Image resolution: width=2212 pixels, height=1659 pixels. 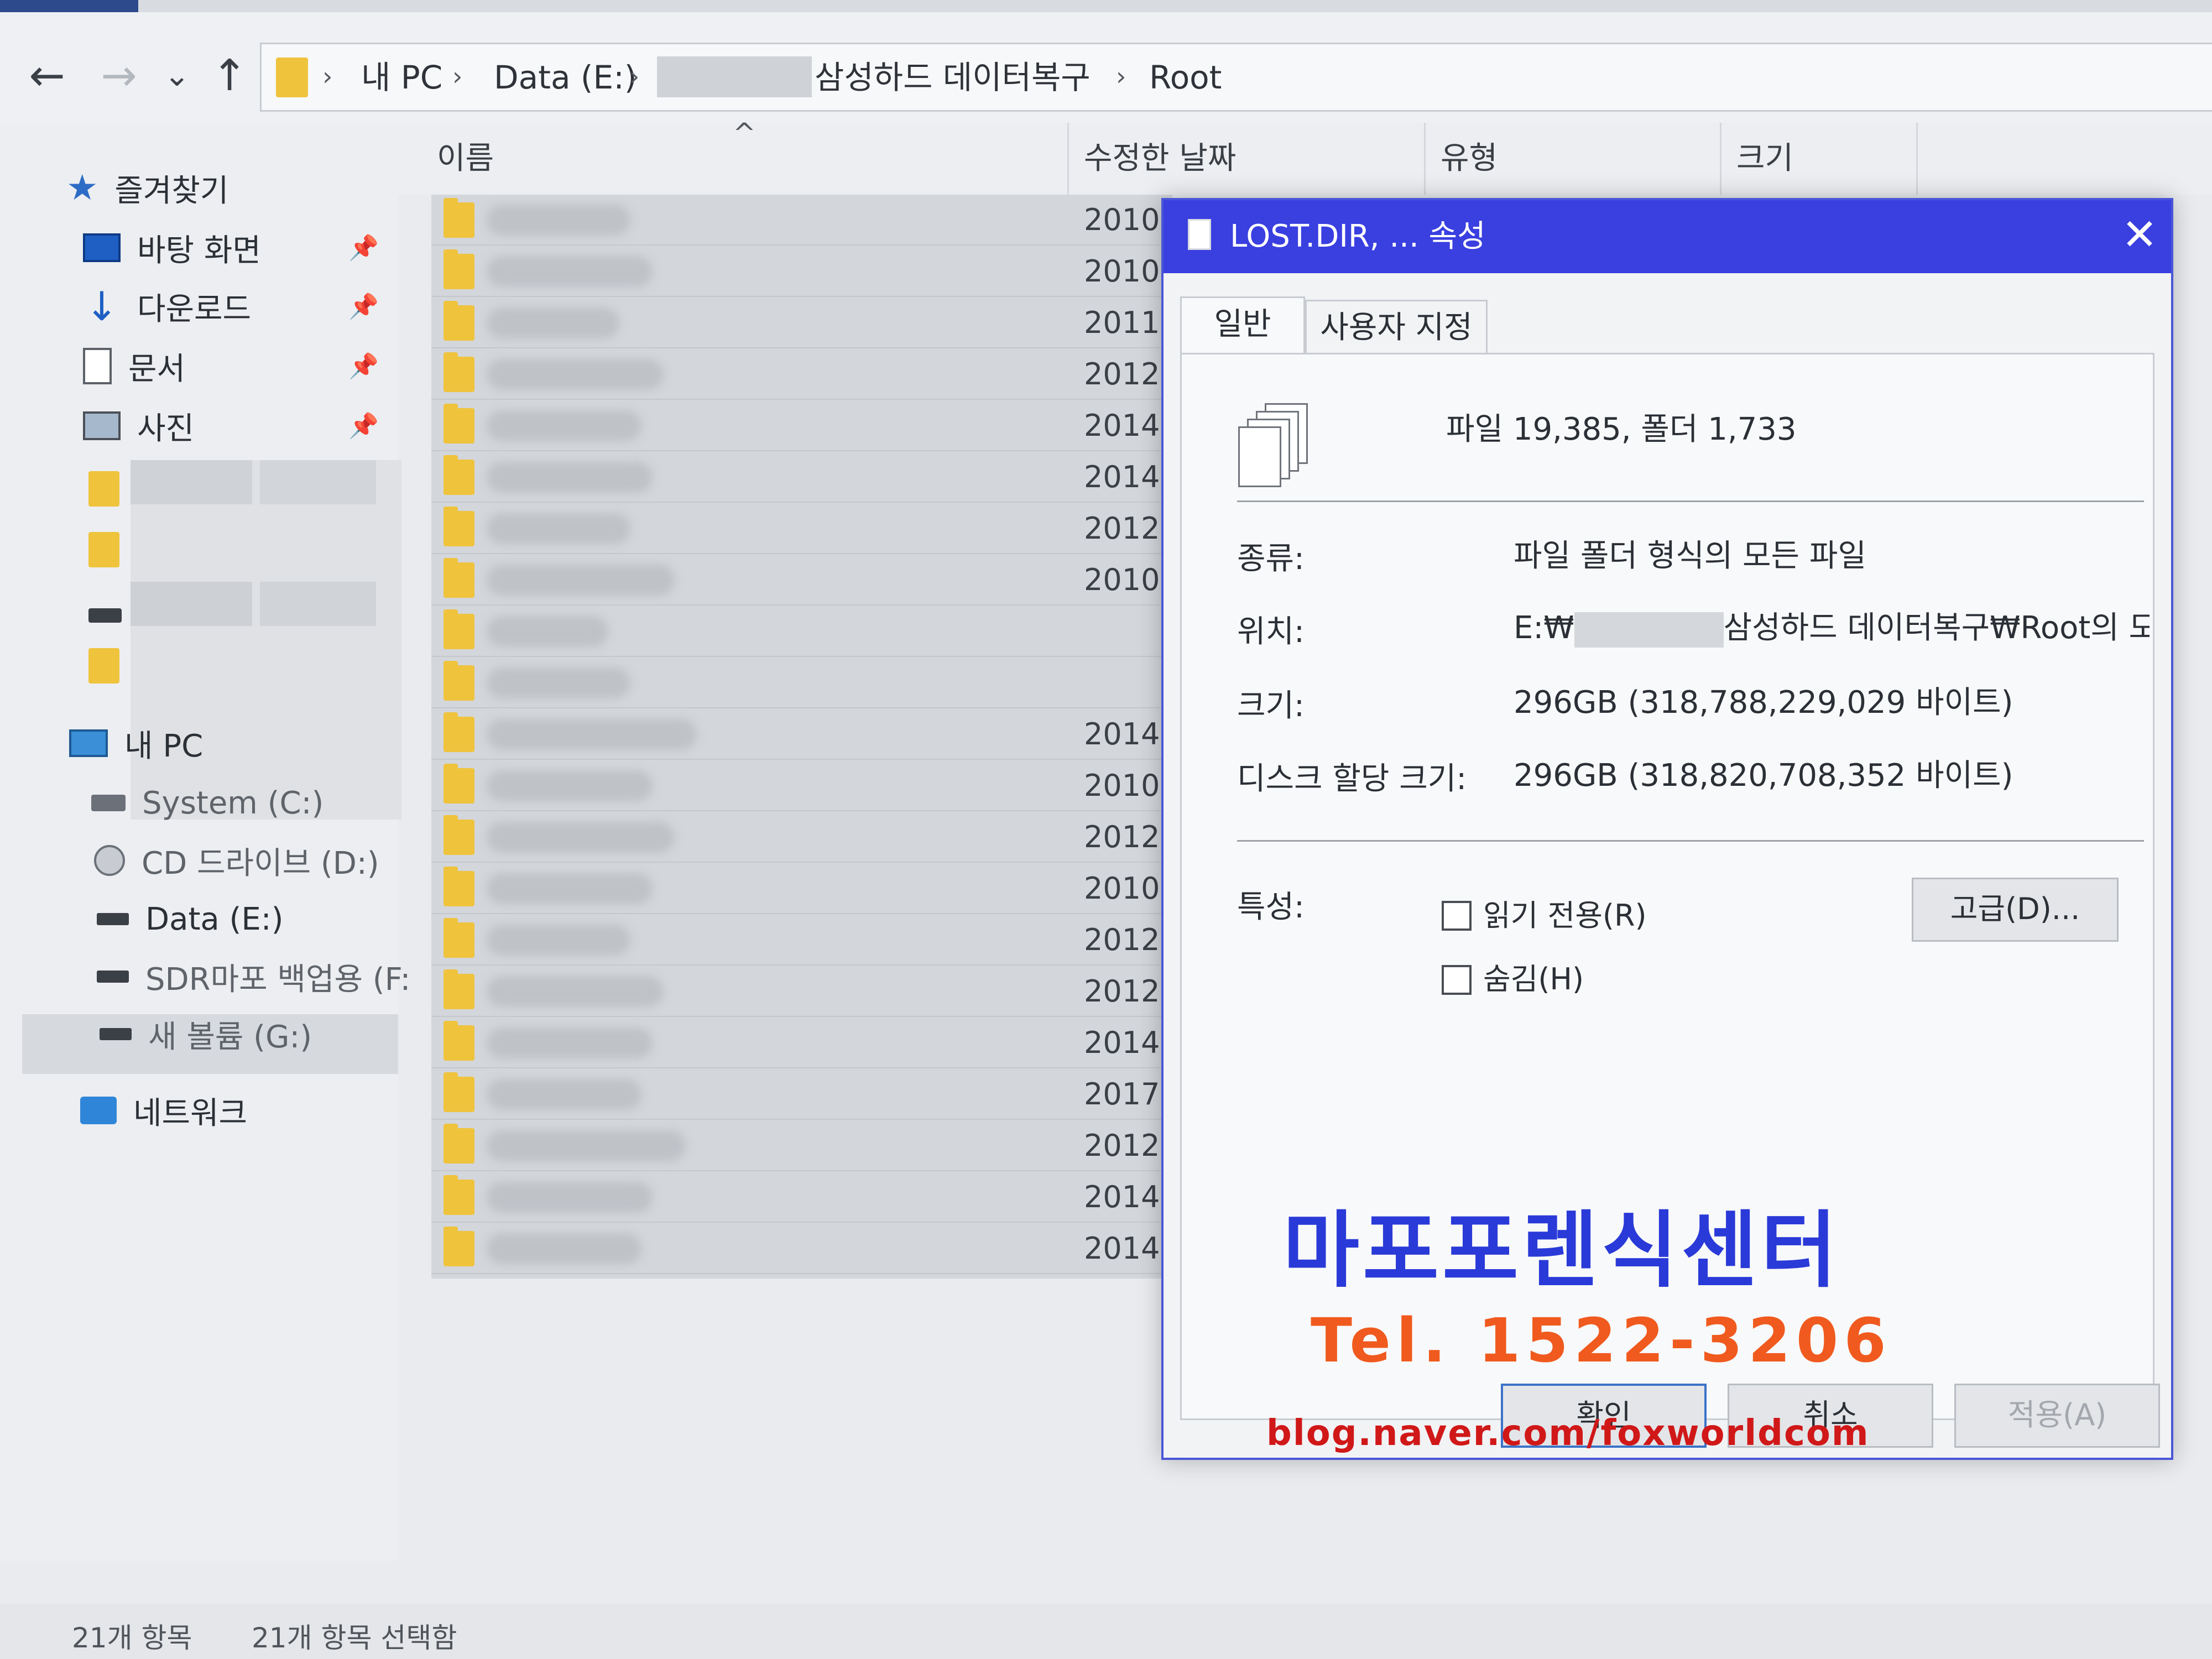 What do you see at coordinates (1160, 159) in the screenshot?
I see `column-header-modified: 수정한 날짜` at bounding box center [1160, 159].